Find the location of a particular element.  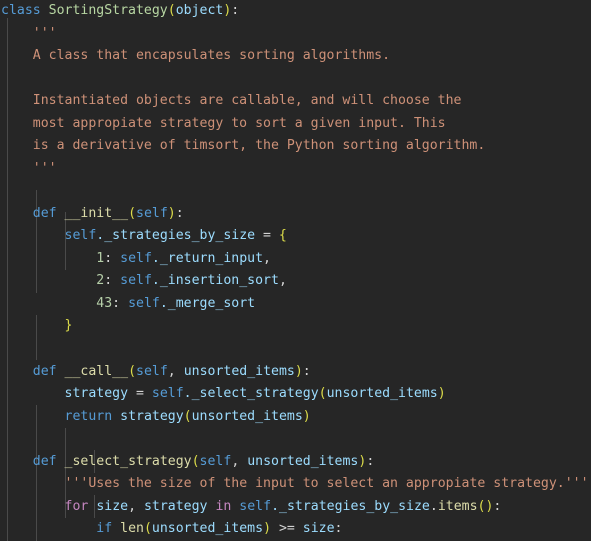

code-line: return strategy(unsorted_items) is located at coordinates (295, 417).